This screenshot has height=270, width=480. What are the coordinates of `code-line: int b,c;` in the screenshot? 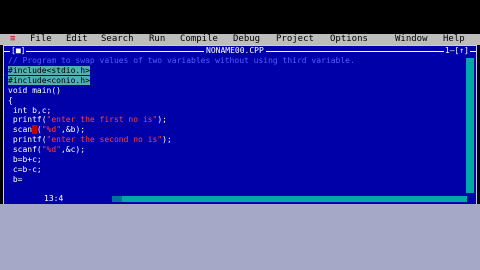 It's located at (30, 110).